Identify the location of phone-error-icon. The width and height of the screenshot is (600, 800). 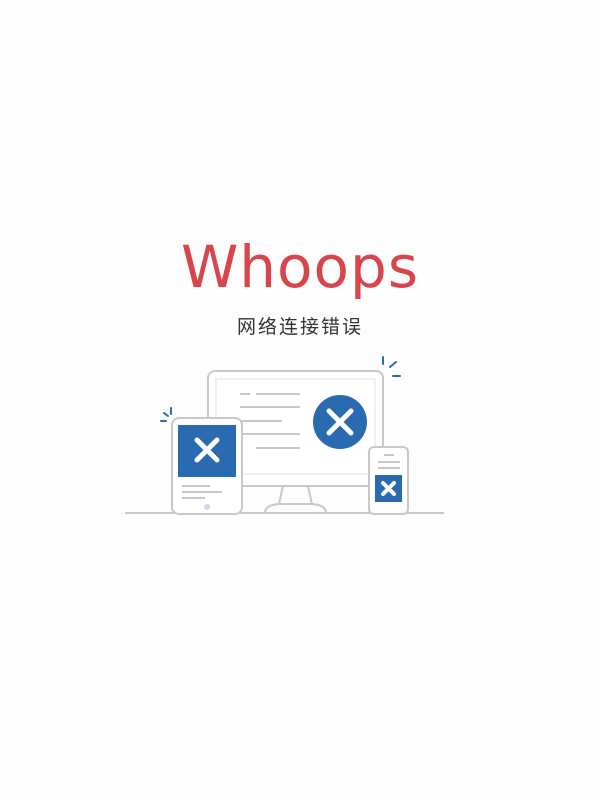
(388, 480).